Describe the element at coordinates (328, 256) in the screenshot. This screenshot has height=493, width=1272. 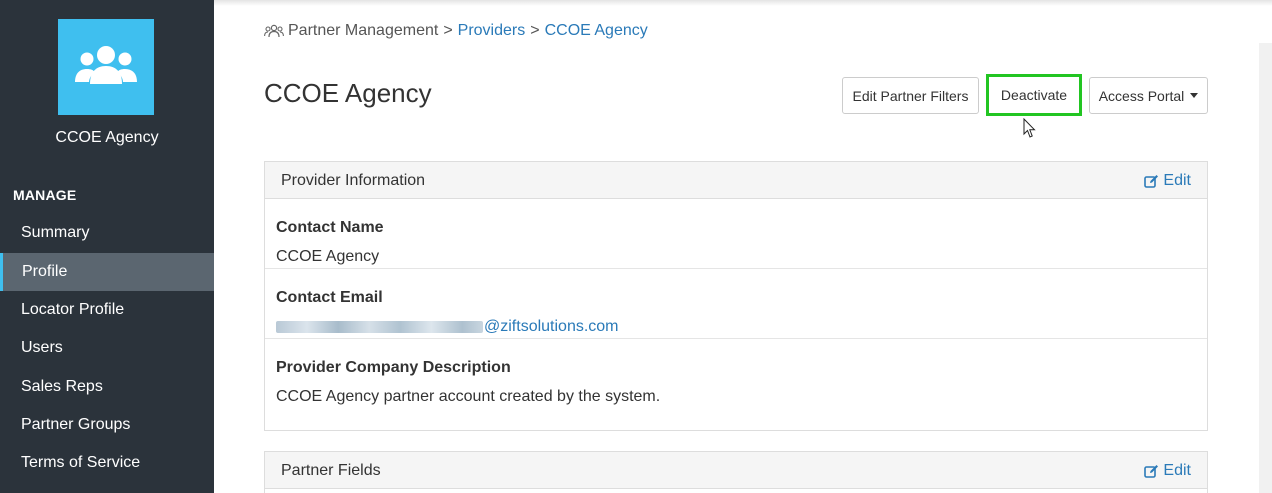
I see `field-value: CCOE Agency` at that location.